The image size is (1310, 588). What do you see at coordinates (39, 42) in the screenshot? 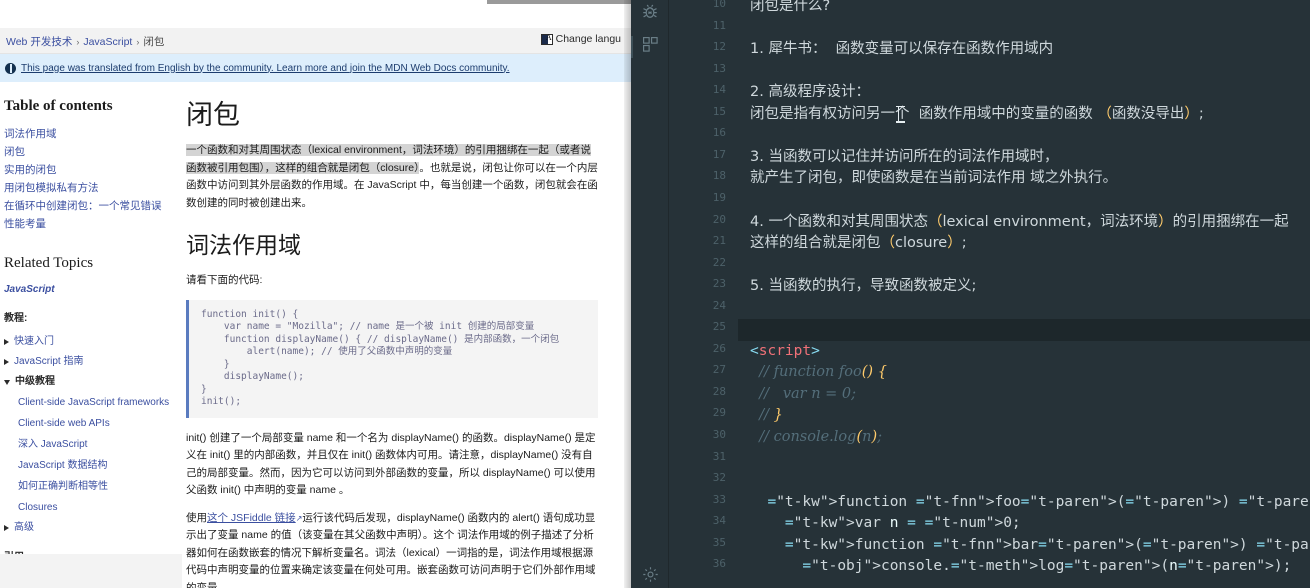
I see `breadcrumb-item-web: Web 开发技术` at bounding box center [39, 42].